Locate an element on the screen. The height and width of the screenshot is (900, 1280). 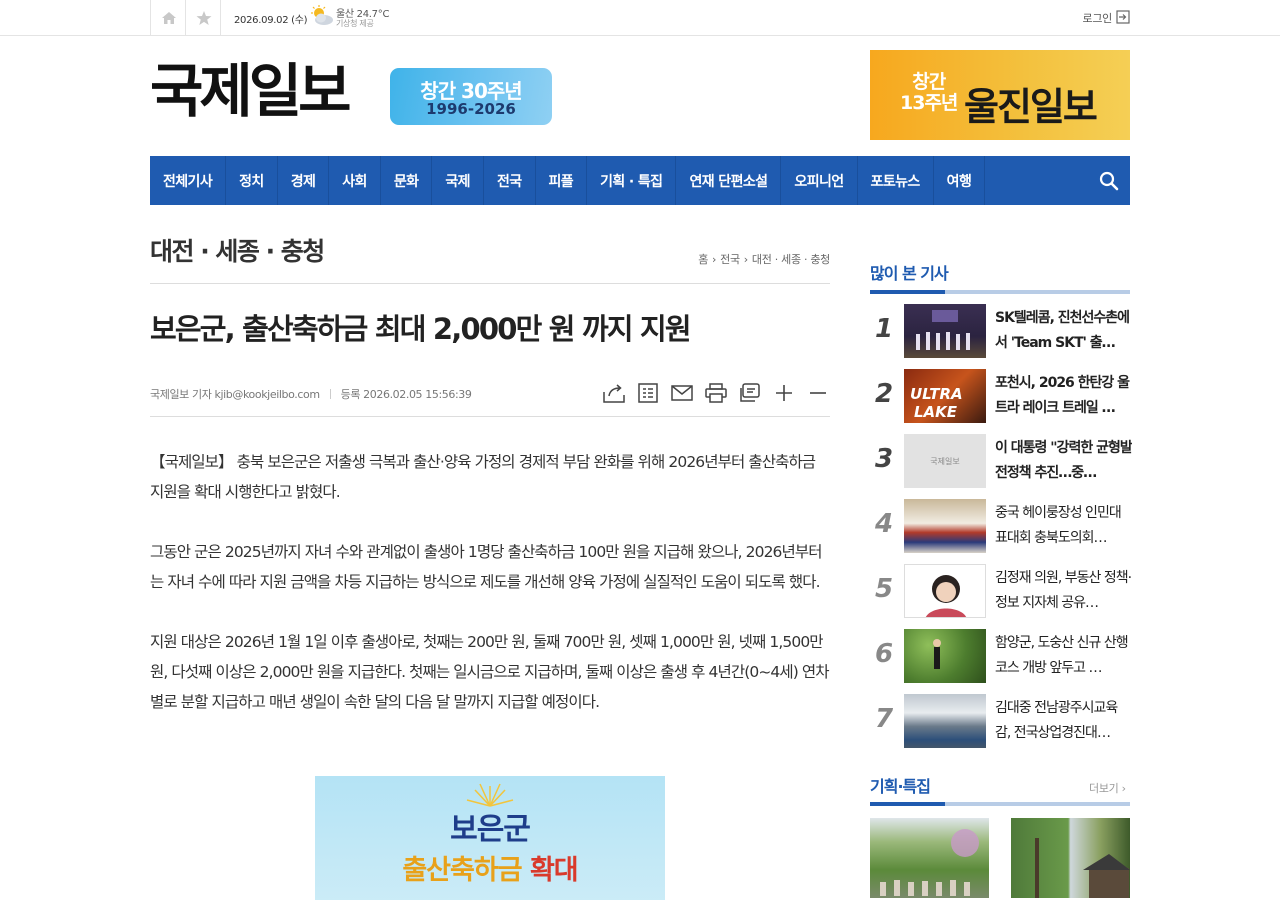
ad-banner: 창간 13주년 울진일보 is located at coordinates (1000, 95).